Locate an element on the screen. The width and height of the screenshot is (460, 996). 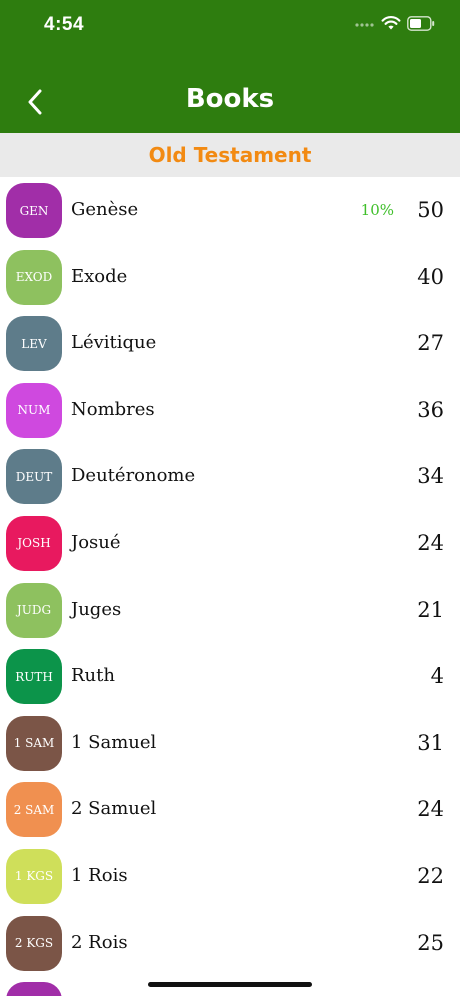
book-badge: LEV is located at coordinates (34, 344).